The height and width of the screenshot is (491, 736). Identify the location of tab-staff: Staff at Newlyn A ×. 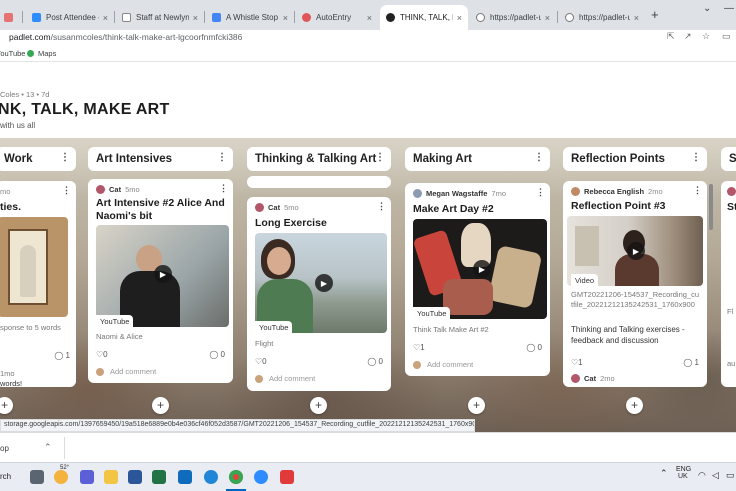
(160, 17).